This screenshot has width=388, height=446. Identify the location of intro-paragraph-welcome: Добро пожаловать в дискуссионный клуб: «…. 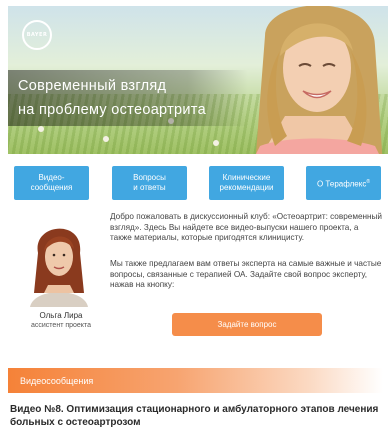
(246, 227).